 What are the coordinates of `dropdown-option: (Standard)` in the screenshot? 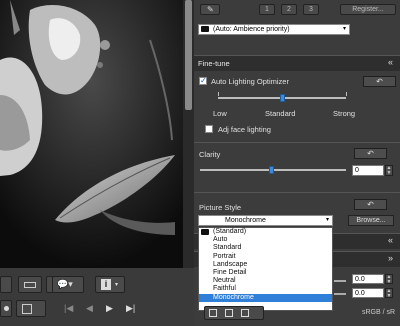 It's located at (265, 232).